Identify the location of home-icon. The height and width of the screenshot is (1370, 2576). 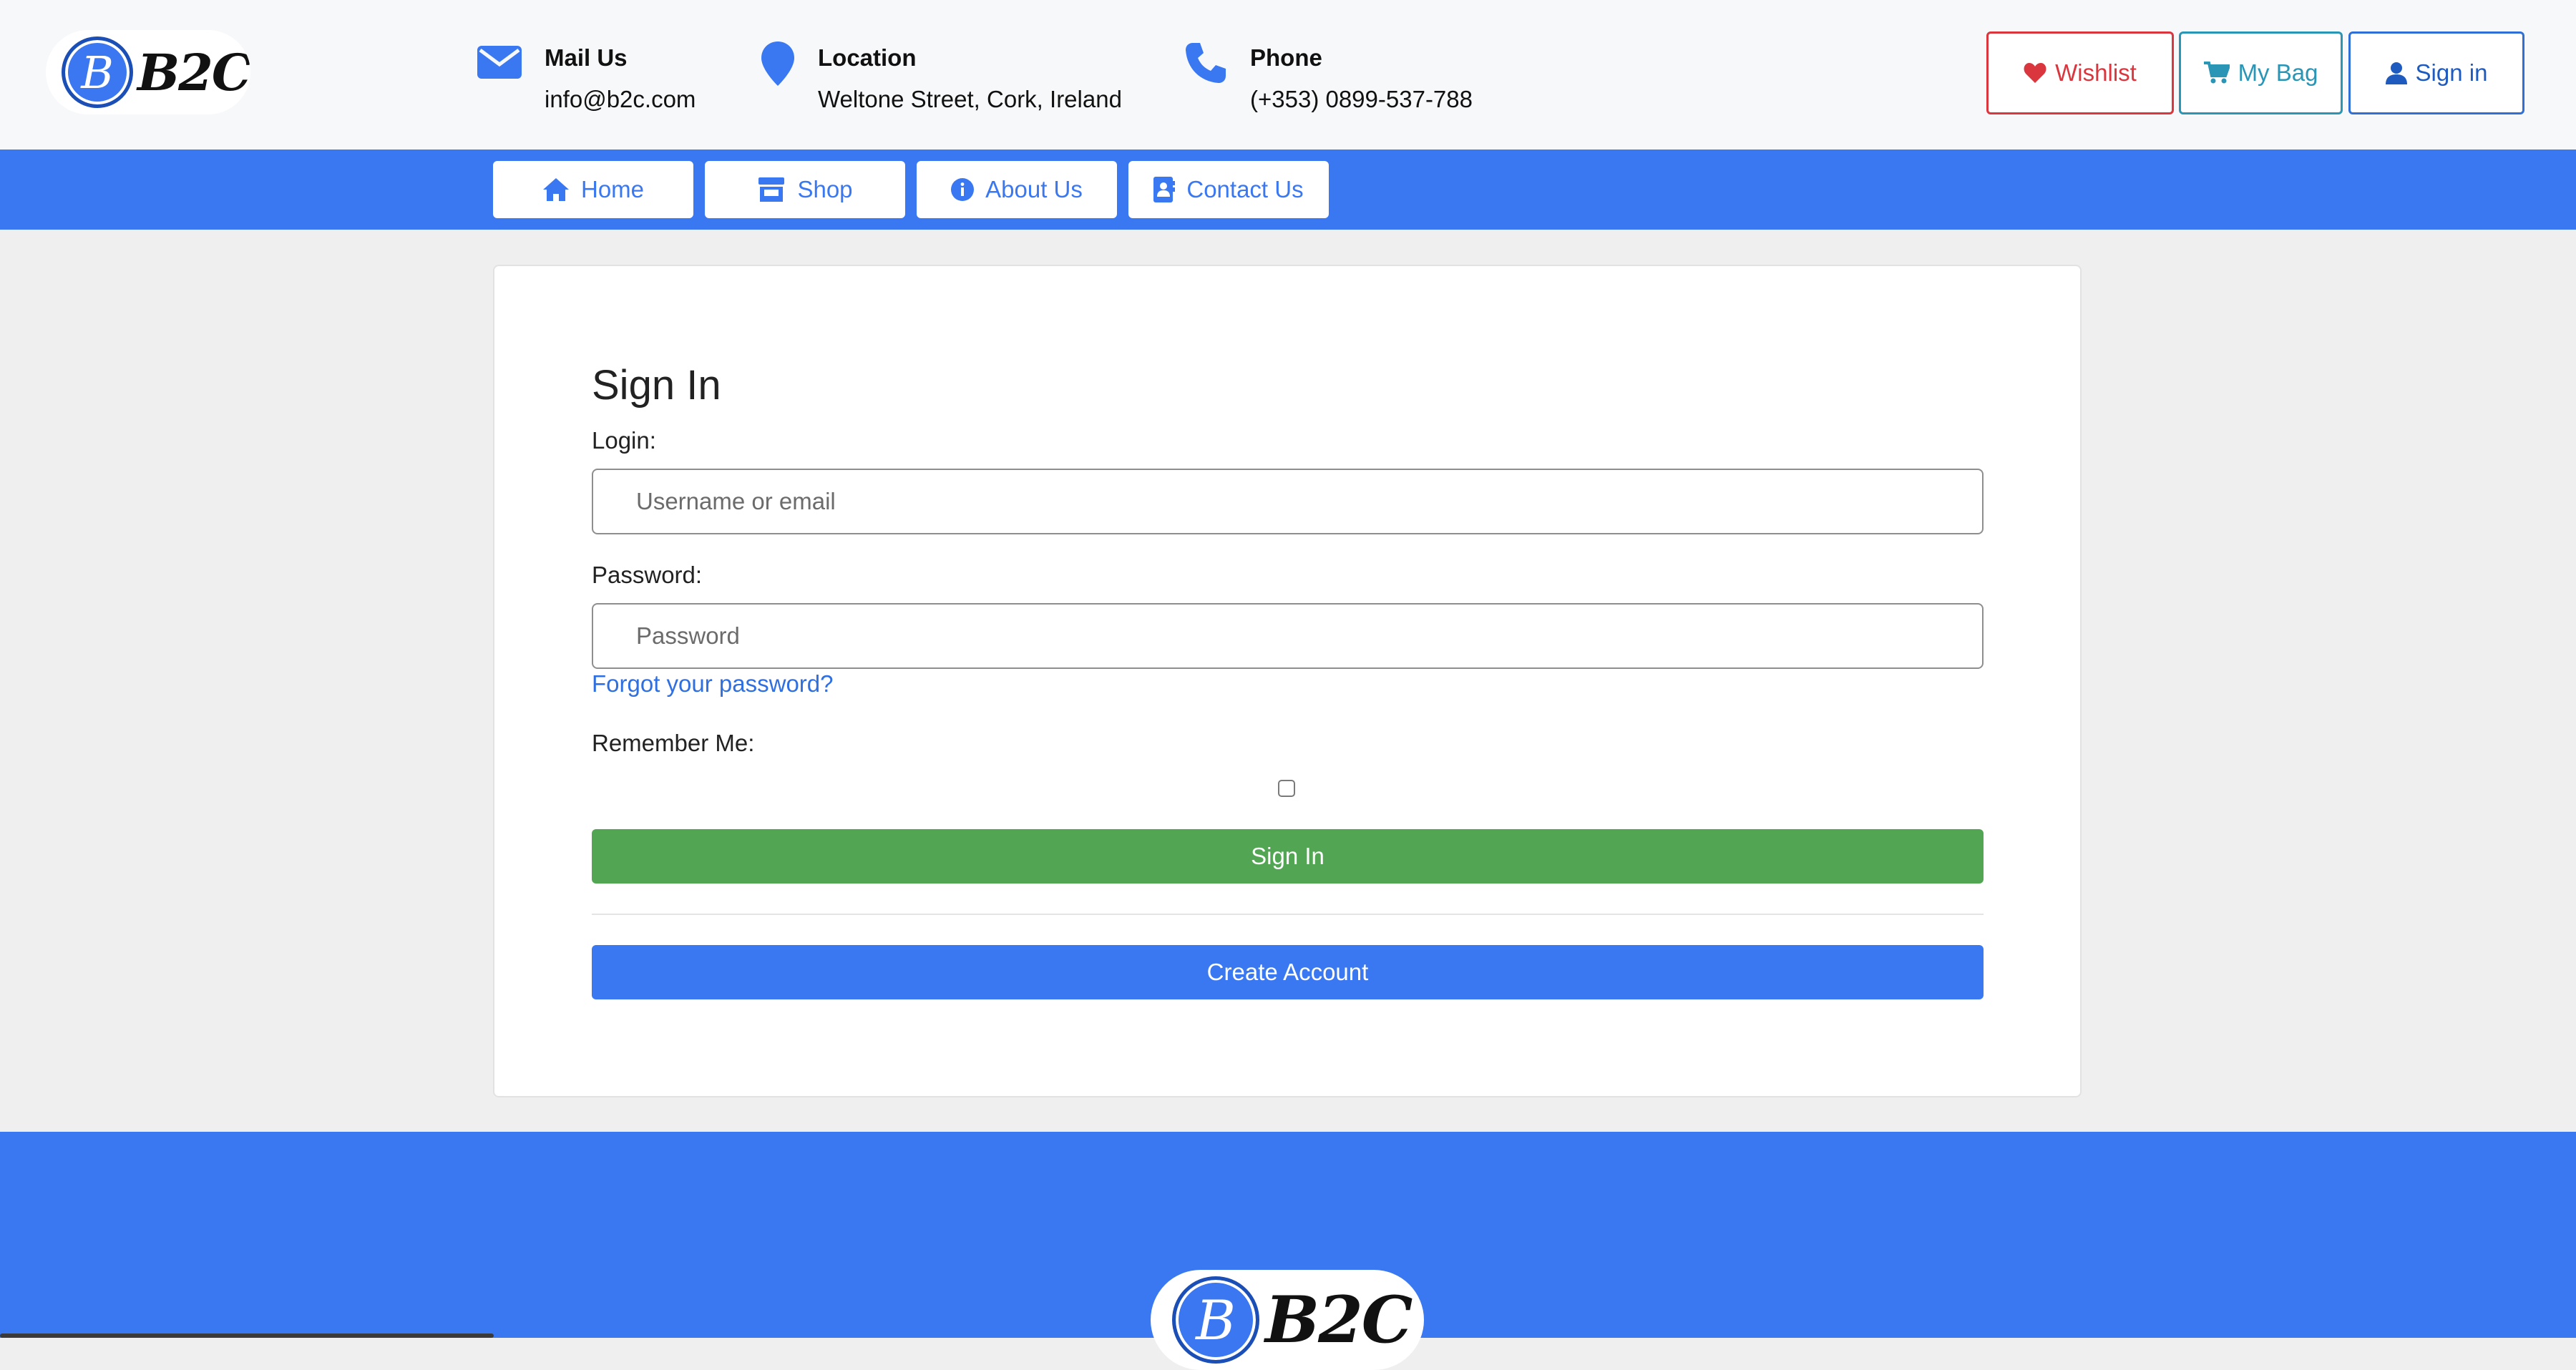
(555, 189).